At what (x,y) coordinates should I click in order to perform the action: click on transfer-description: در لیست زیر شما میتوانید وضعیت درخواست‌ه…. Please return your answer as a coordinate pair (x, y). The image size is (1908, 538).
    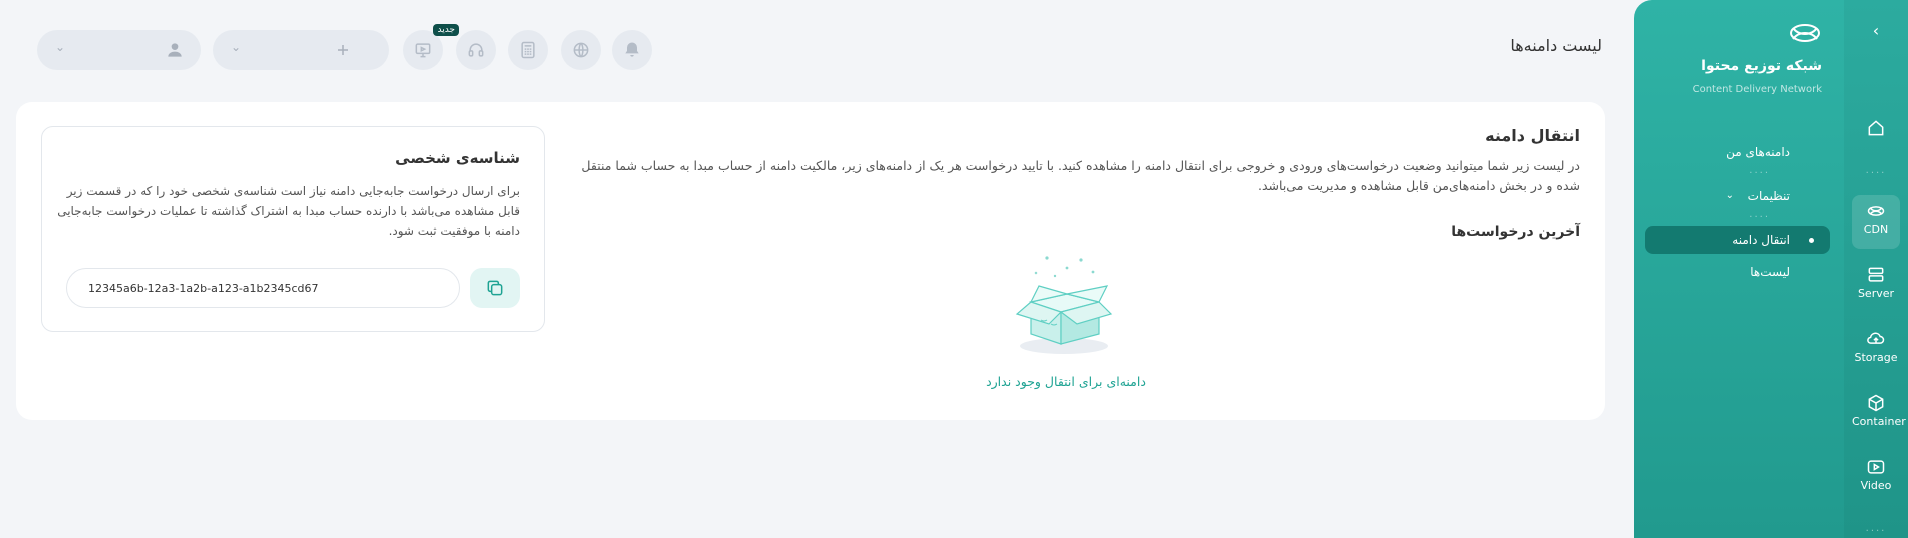
    Looking at the image, I should click on (1080, 175).